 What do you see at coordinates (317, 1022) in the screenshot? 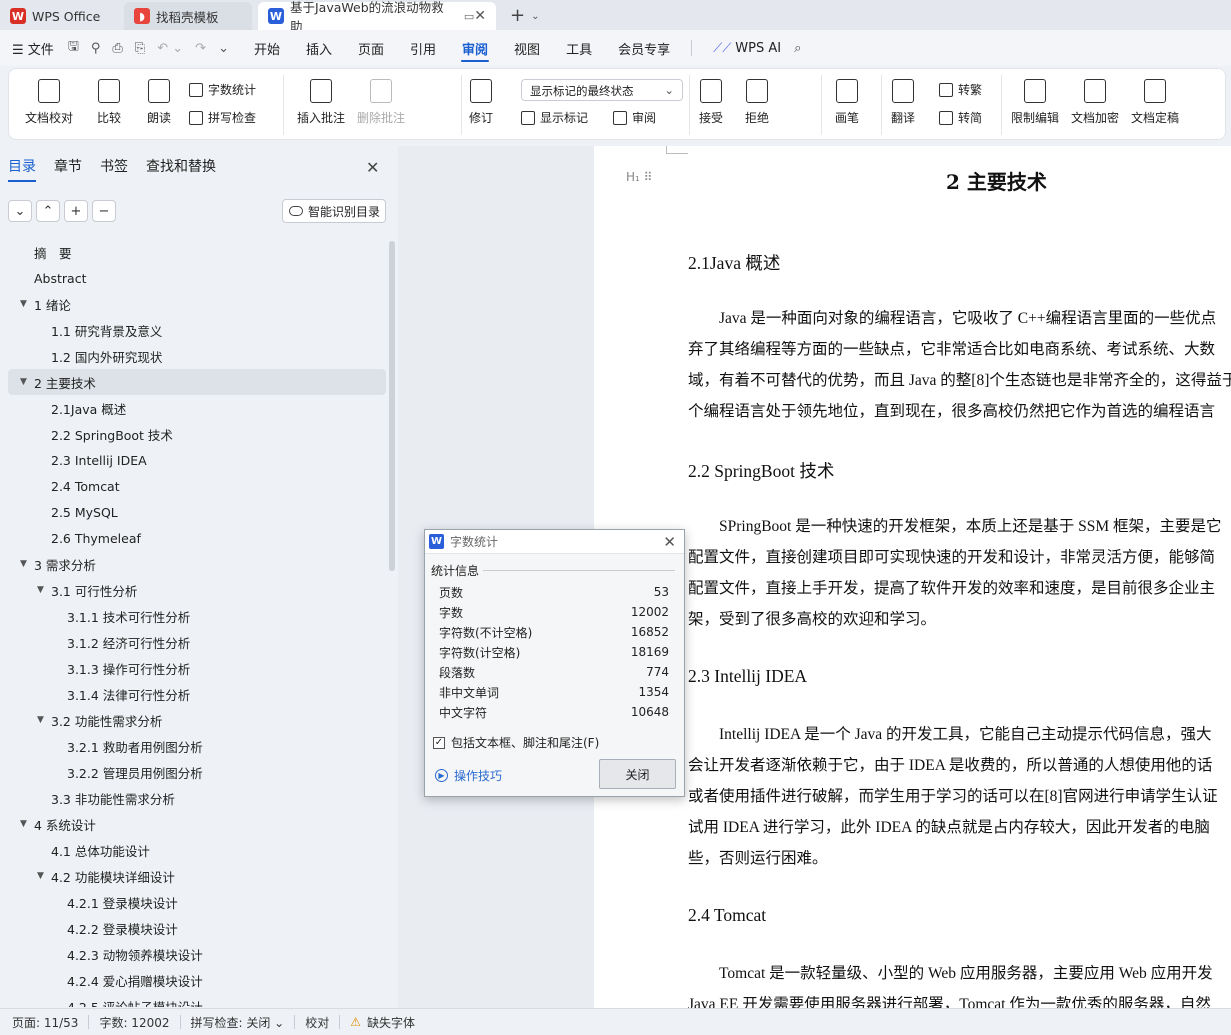
I see `proof-status: 校对` at bounding box center [317, 1022].